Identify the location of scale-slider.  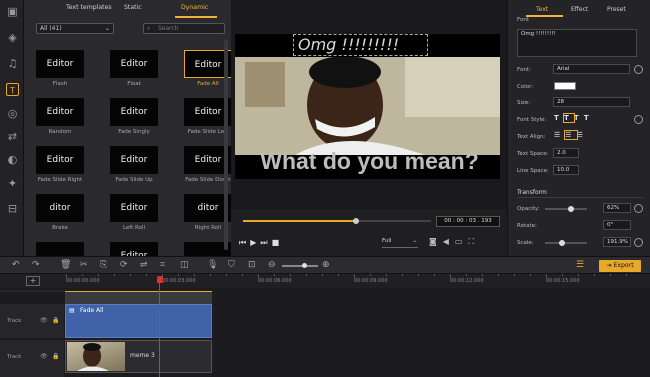
(566, 243).